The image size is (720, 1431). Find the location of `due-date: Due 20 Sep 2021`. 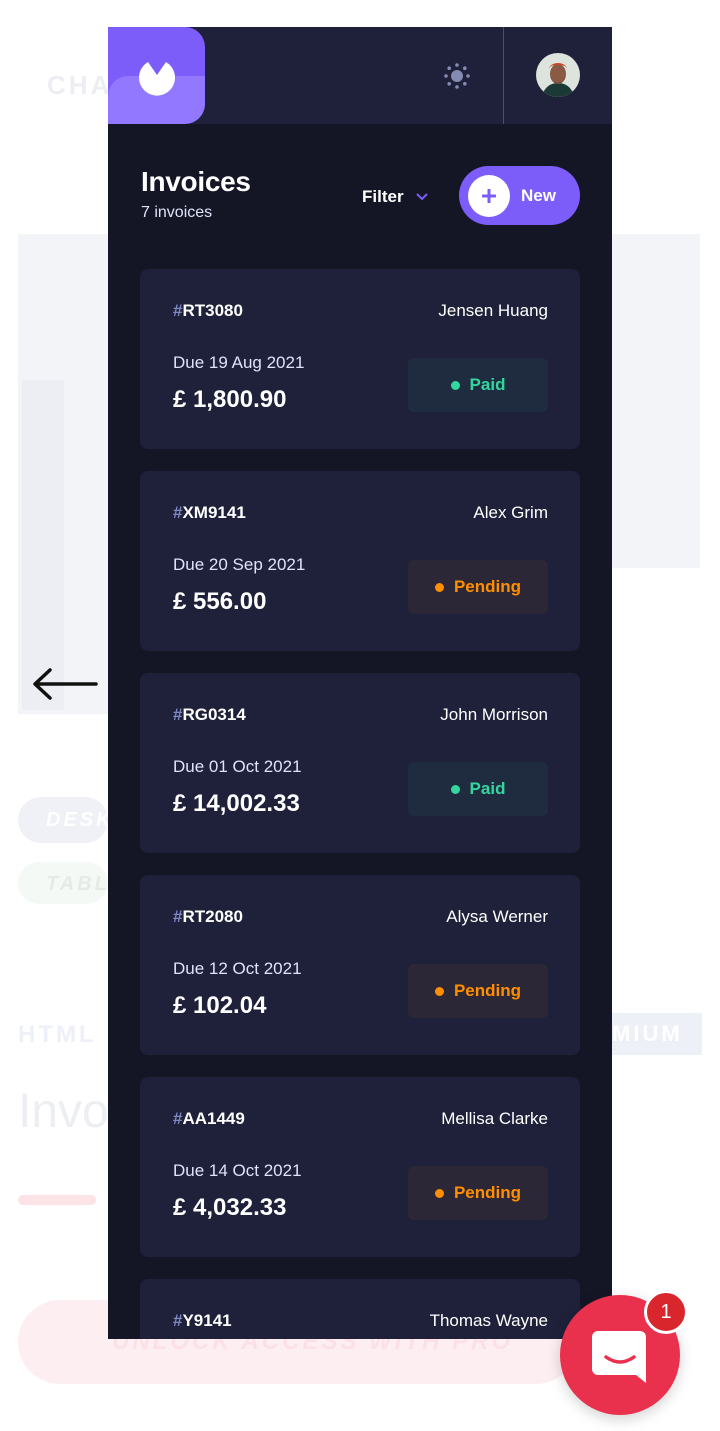

due-date: Due 20 Sep 2021 is located at coordinates (239, 564).